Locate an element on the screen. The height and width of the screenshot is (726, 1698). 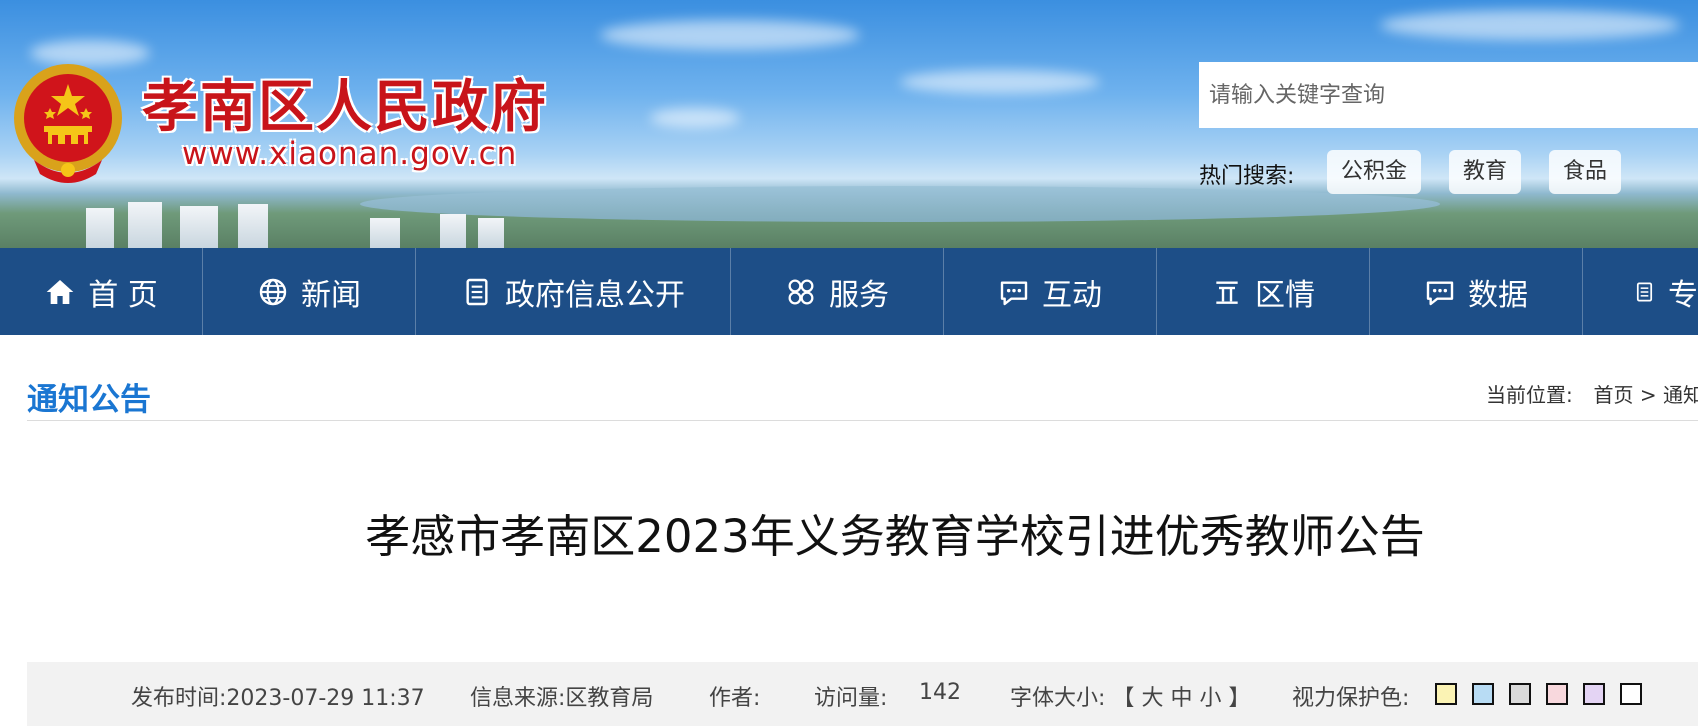
nav-item-data: 数据 is located at coordinates (1476, 291).